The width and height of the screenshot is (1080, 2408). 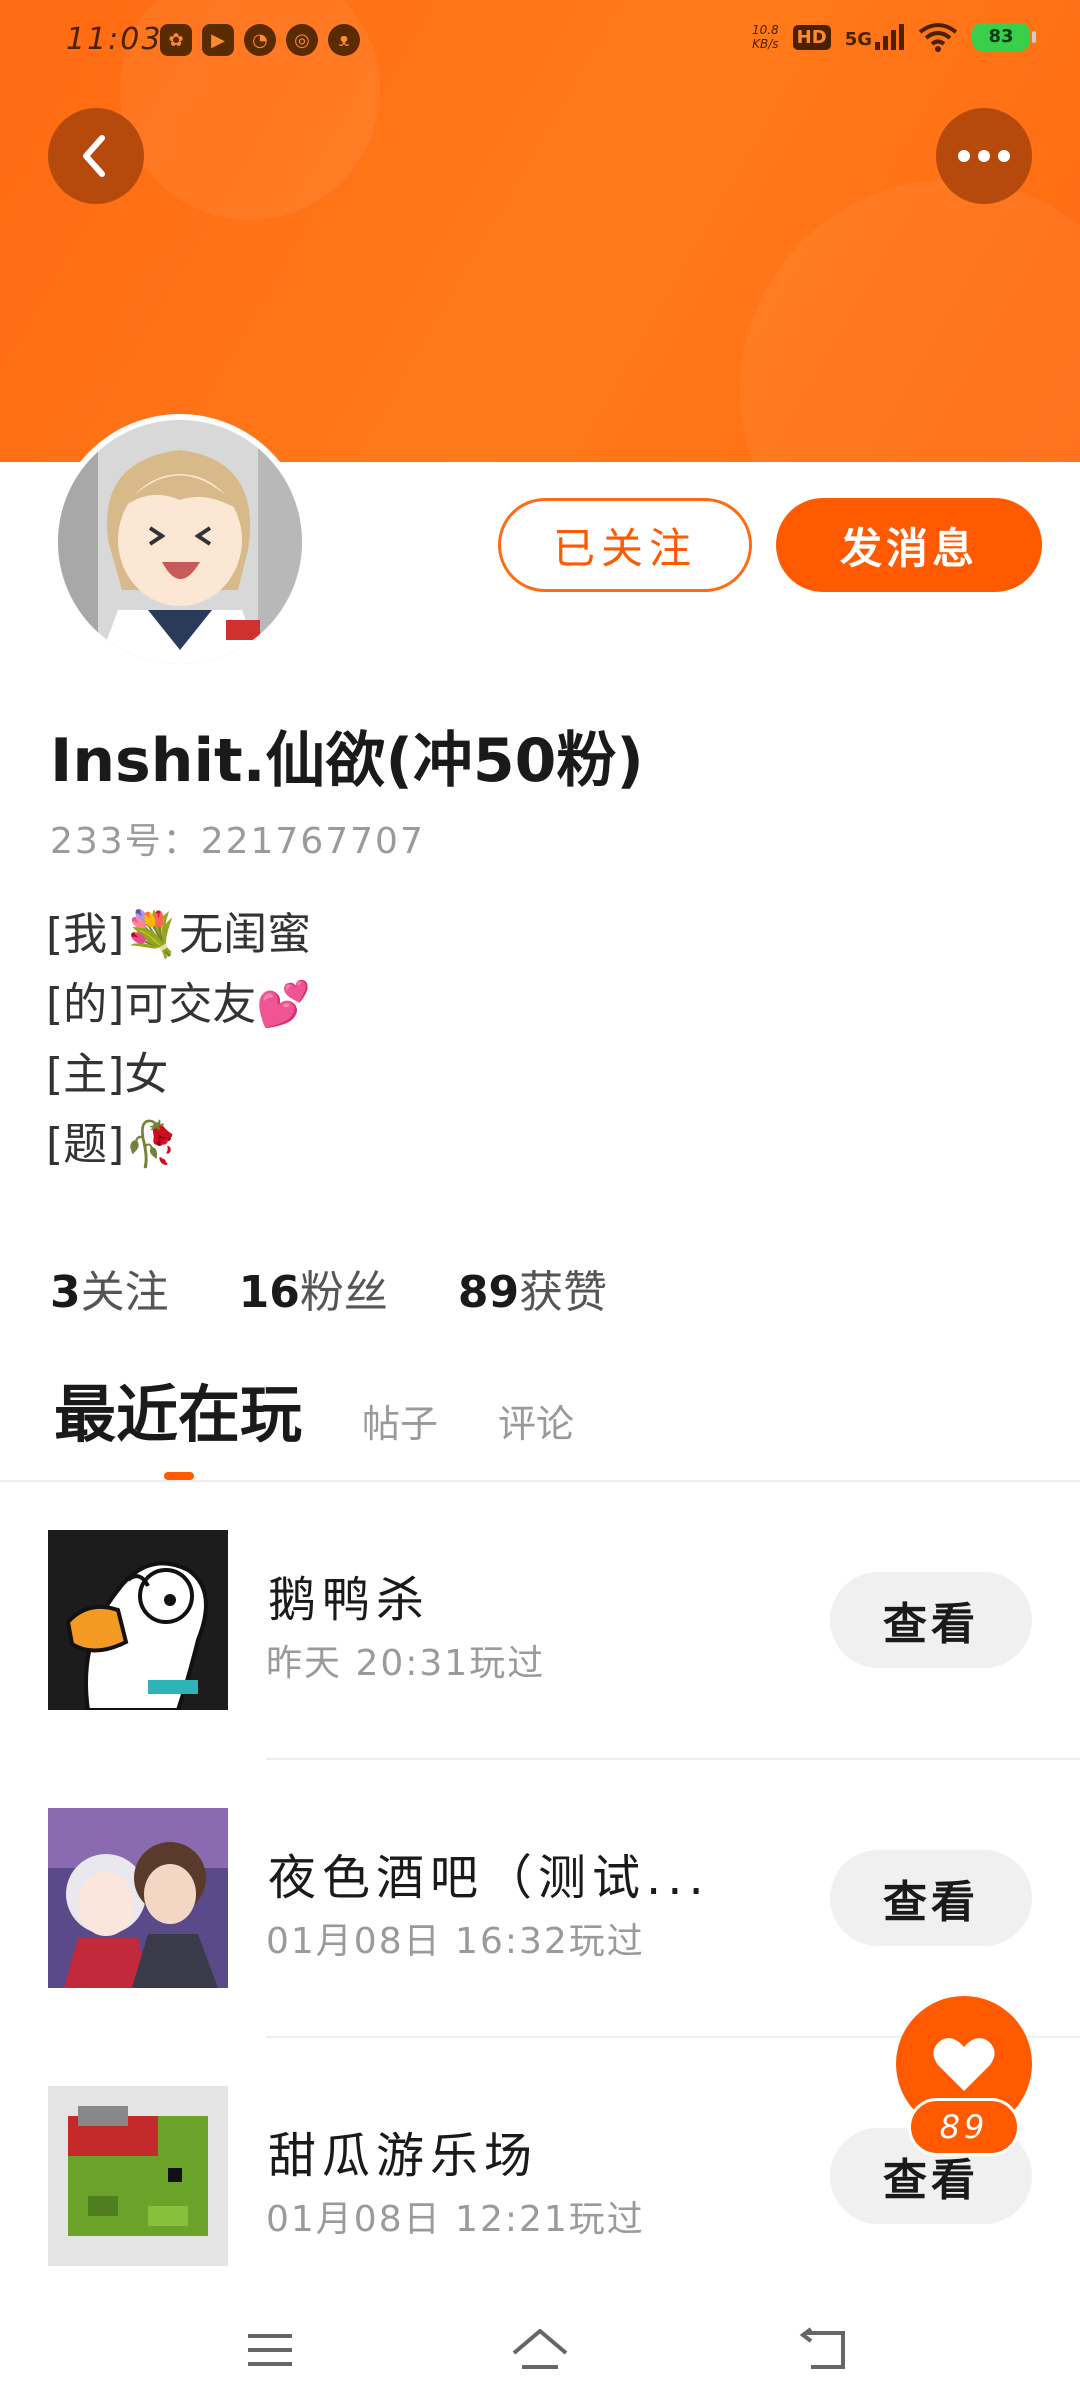 I want to click on system-navigation-bar, so click(x=540, y=2349).